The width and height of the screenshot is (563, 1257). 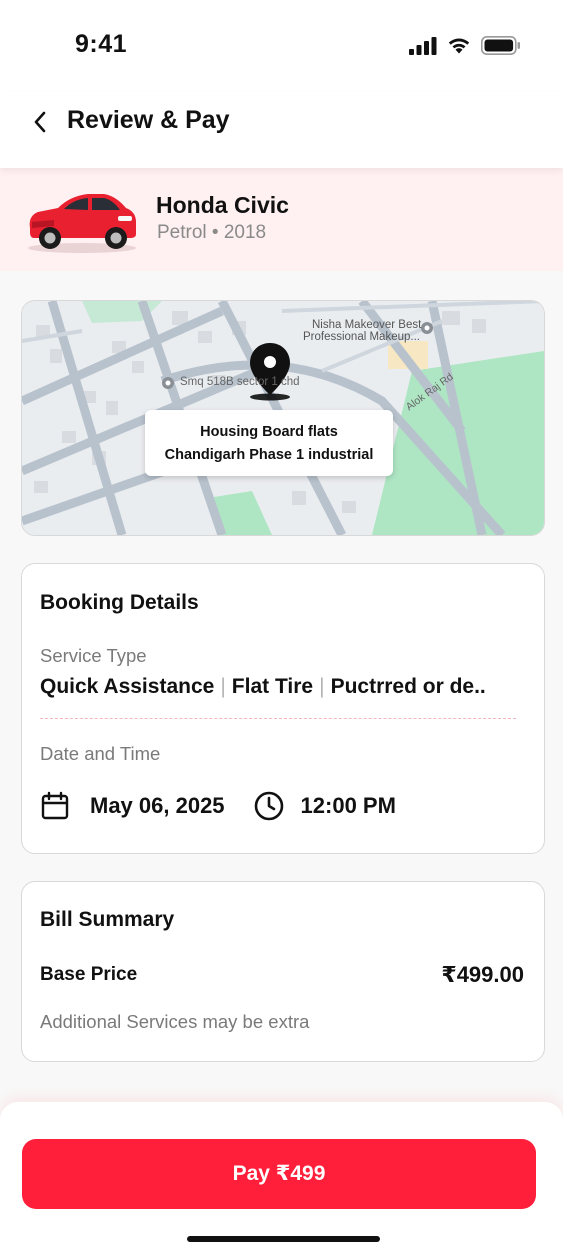 I want to click on service-type-label: Service Type, so click(x=93, y=655).